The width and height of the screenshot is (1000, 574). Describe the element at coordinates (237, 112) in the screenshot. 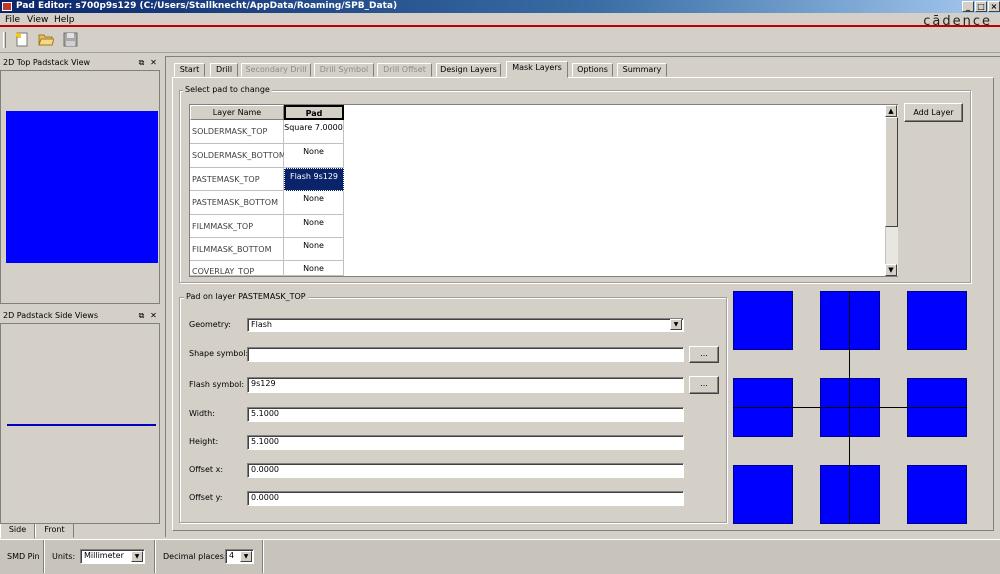

I see `column-header-layer-name: Layer Name` at that location.